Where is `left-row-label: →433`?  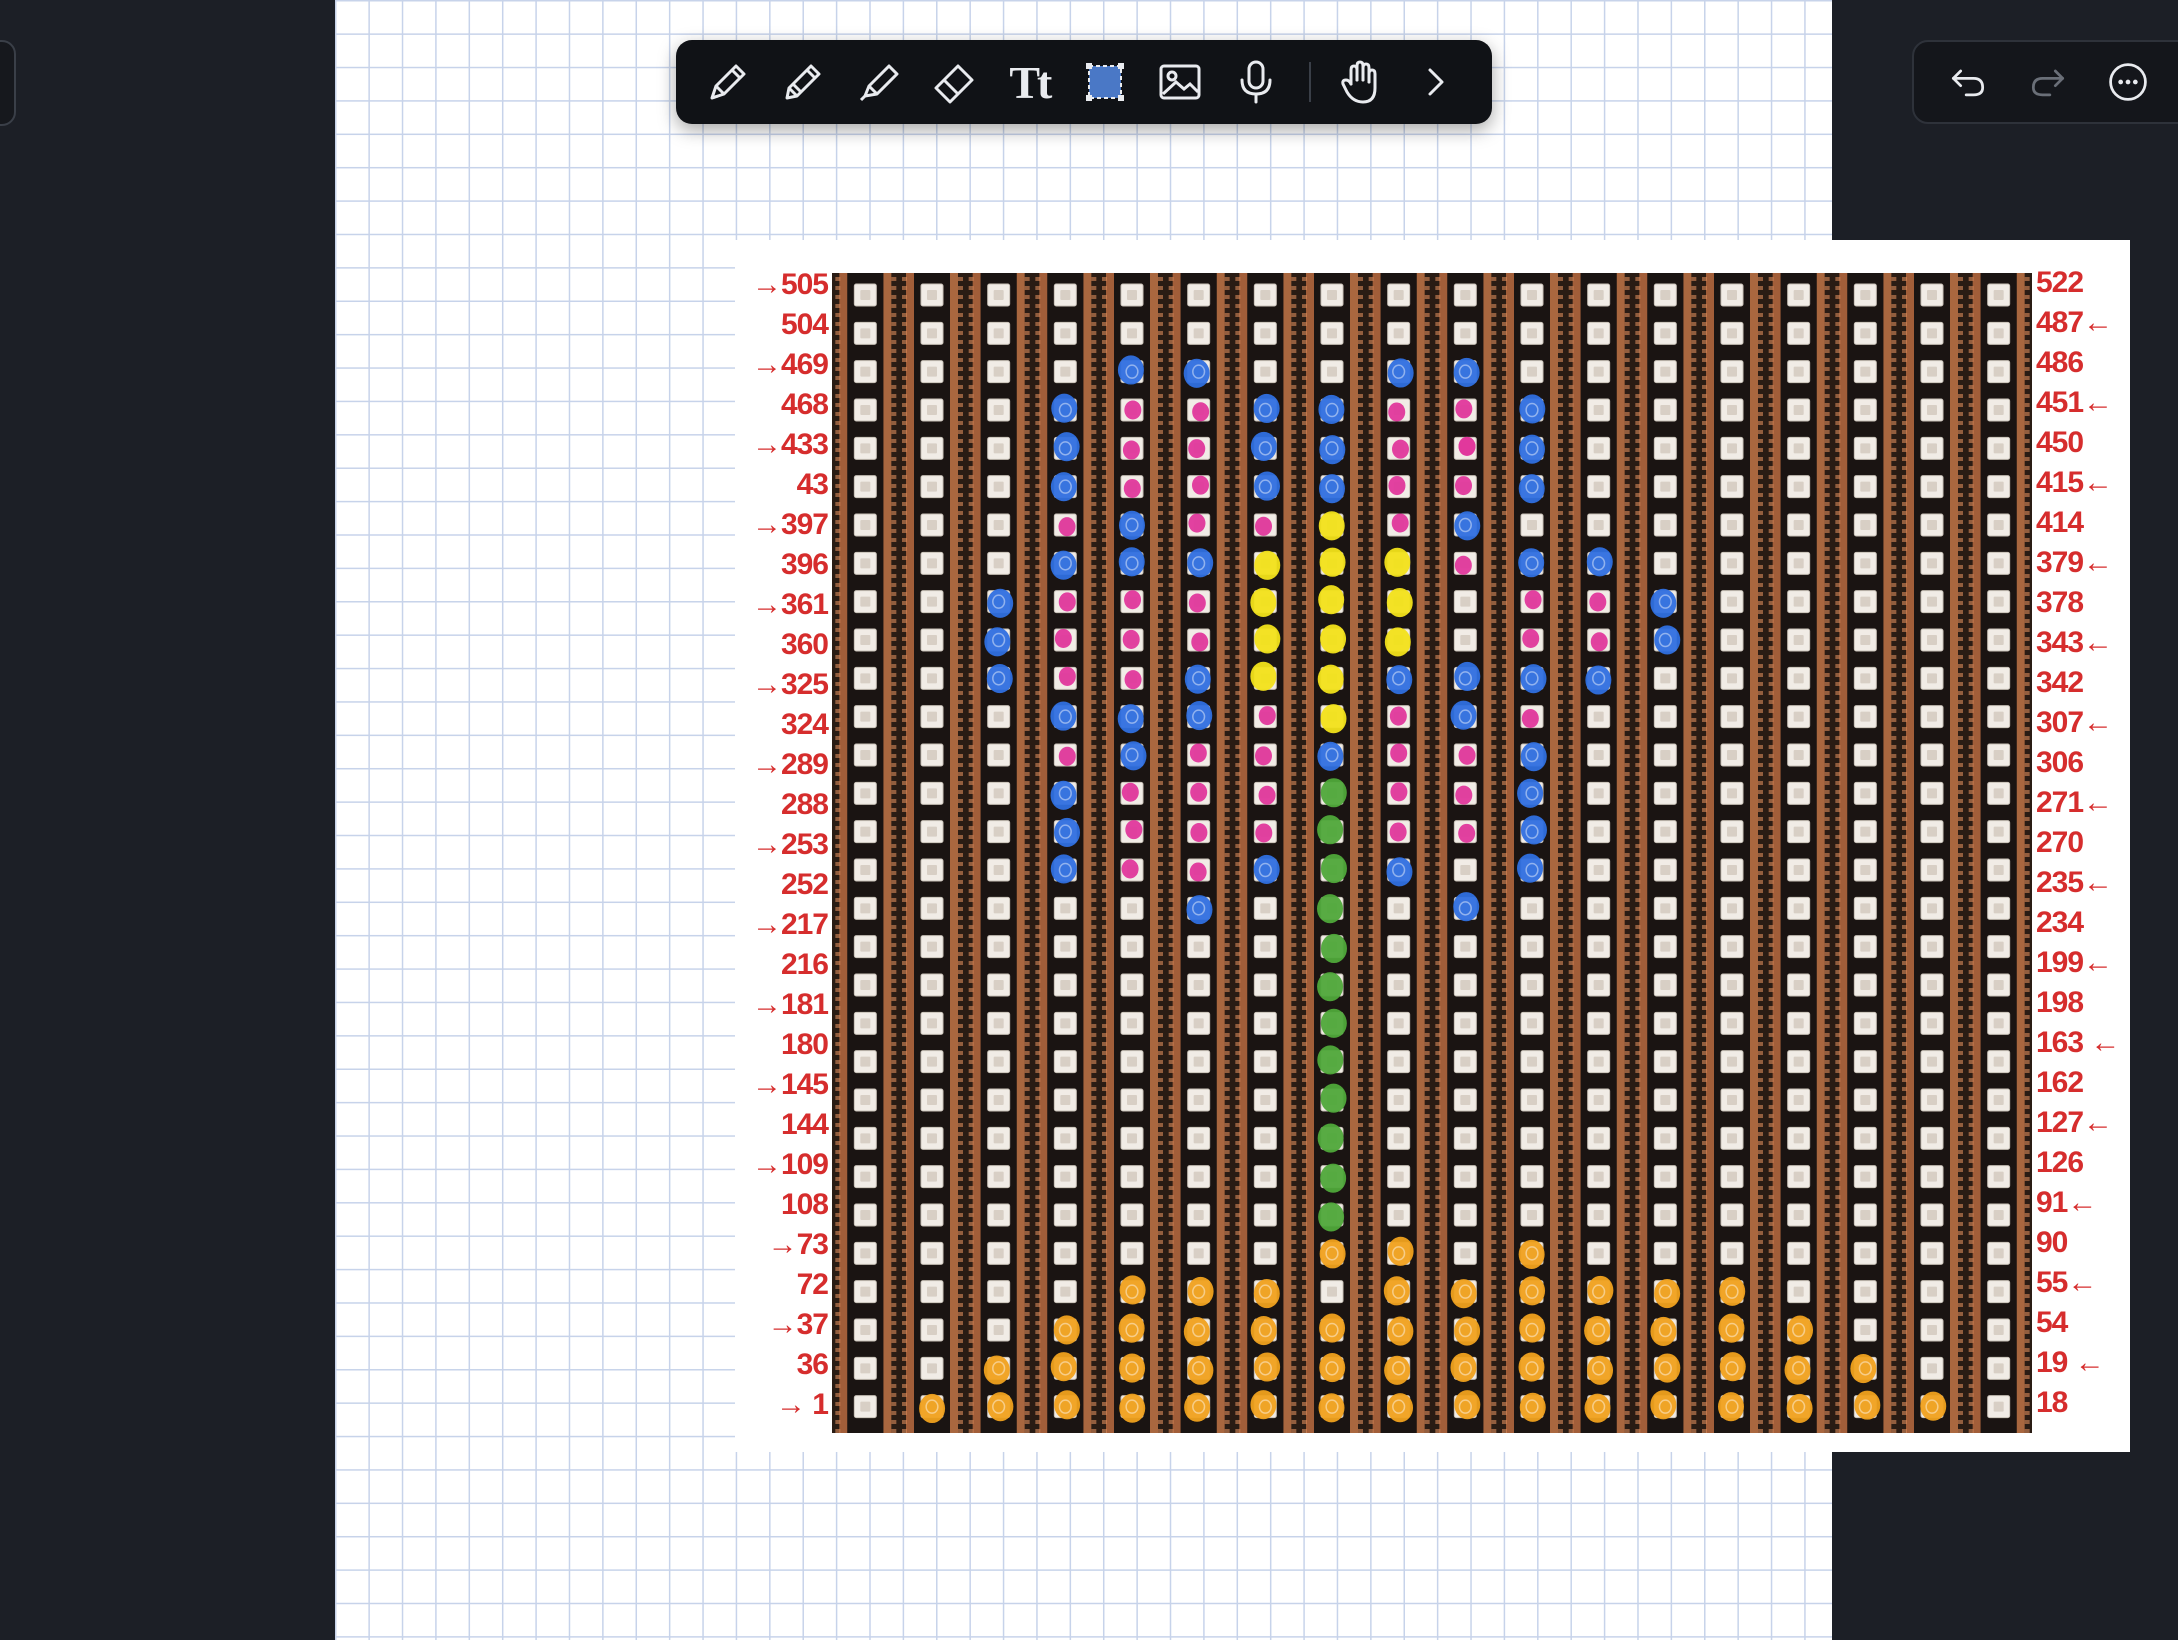
left-row-label: →433 is located at coordinates (790, 444).